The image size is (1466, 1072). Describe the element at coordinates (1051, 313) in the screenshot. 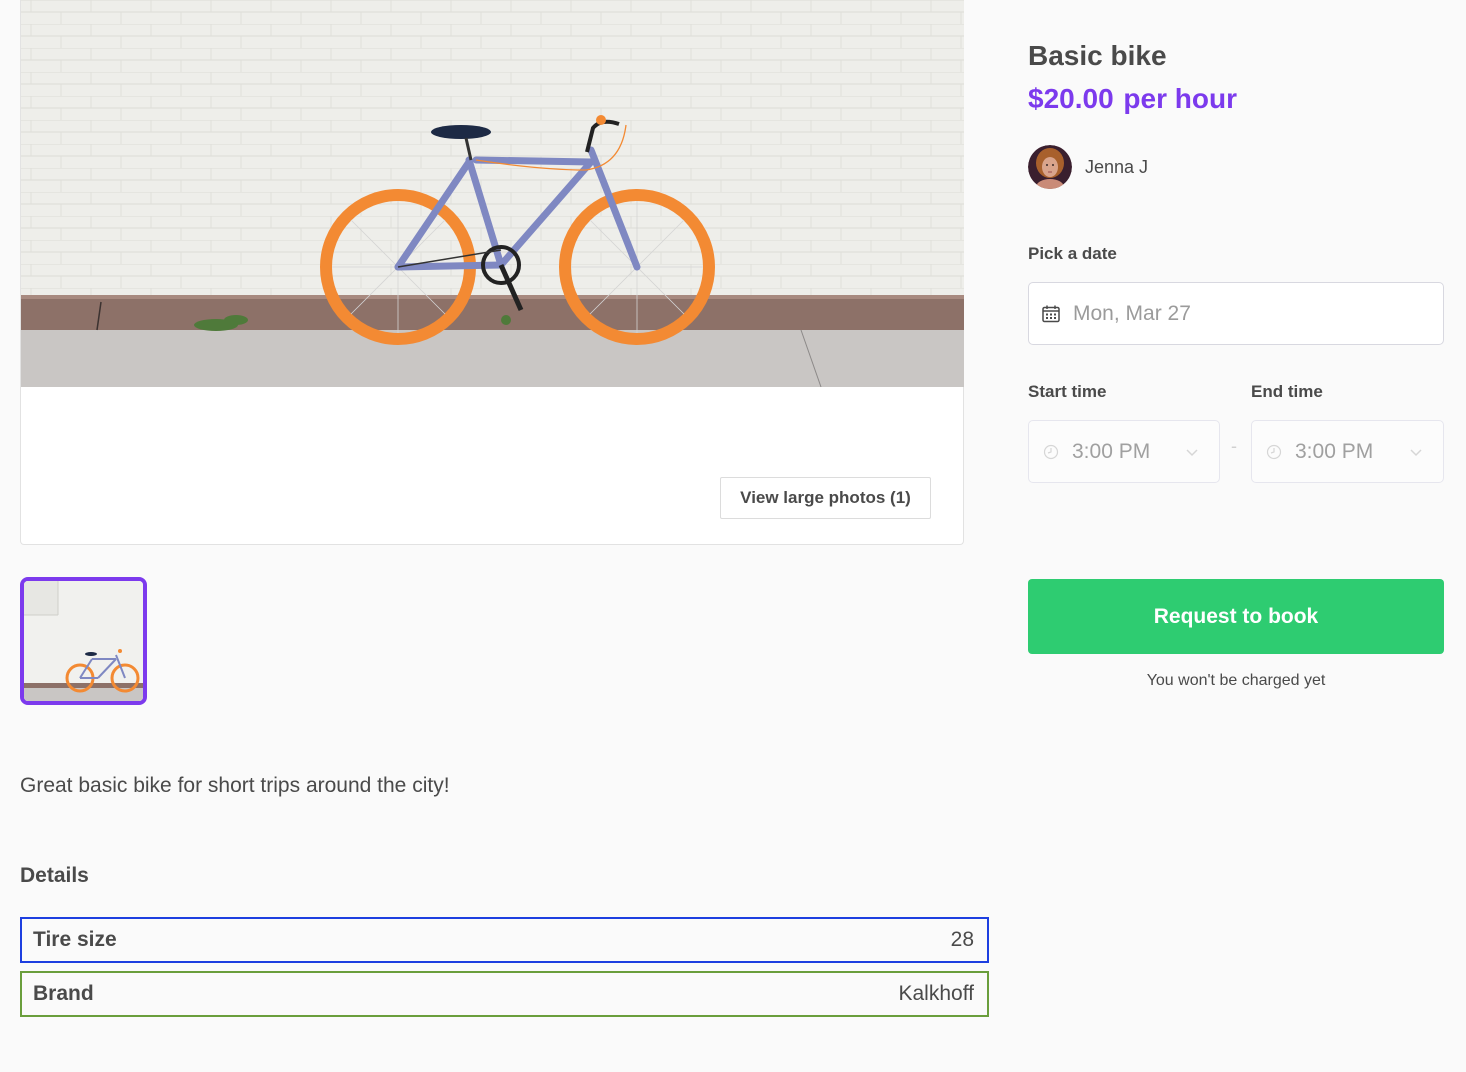

I see `calendar-icon` at that location.